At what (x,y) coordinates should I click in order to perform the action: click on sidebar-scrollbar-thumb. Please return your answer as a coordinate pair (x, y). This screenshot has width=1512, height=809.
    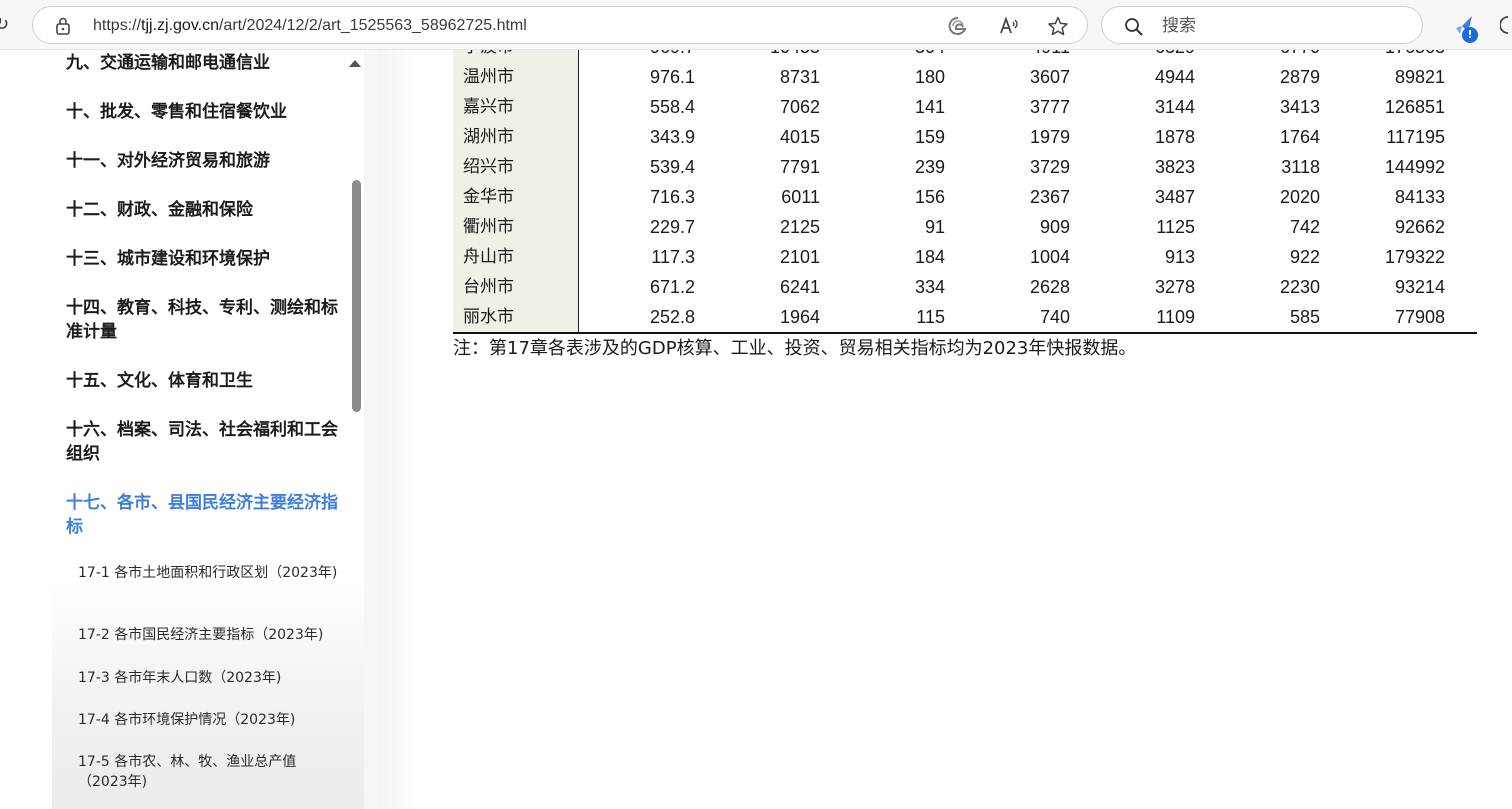
    Looking at the image, I should click on (356, 296).